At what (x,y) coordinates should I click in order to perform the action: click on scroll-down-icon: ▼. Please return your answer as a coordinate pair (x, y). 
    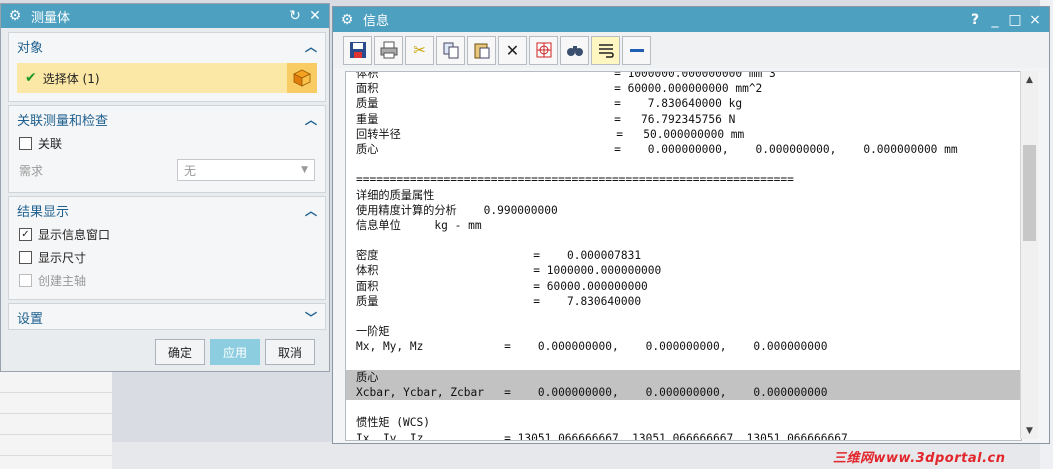
    Looking at the image, I should click on (1029, 430).